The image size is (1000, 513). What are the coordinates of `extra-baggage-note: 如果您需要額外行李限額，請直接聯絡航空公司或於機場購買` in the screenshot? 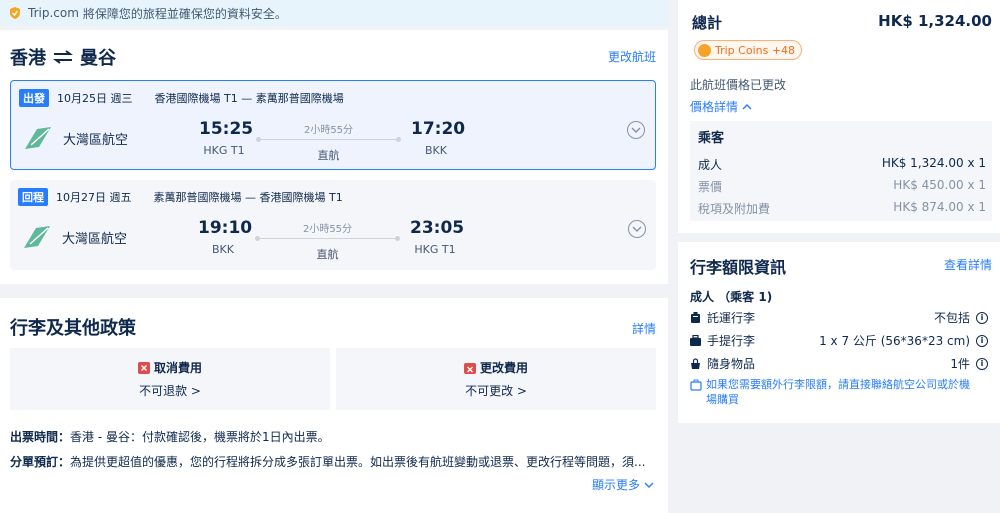 It's located at (835, 392).